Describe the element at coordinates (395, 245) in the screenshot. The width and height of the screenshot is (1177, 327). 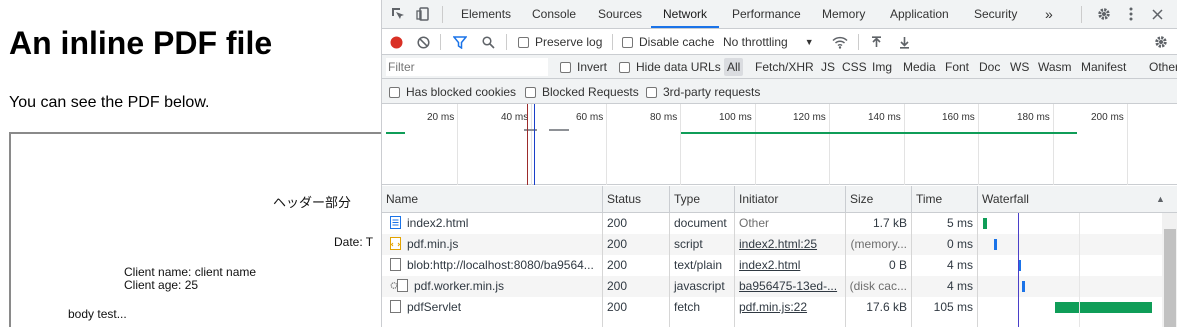
I see `script-icon` at that location.